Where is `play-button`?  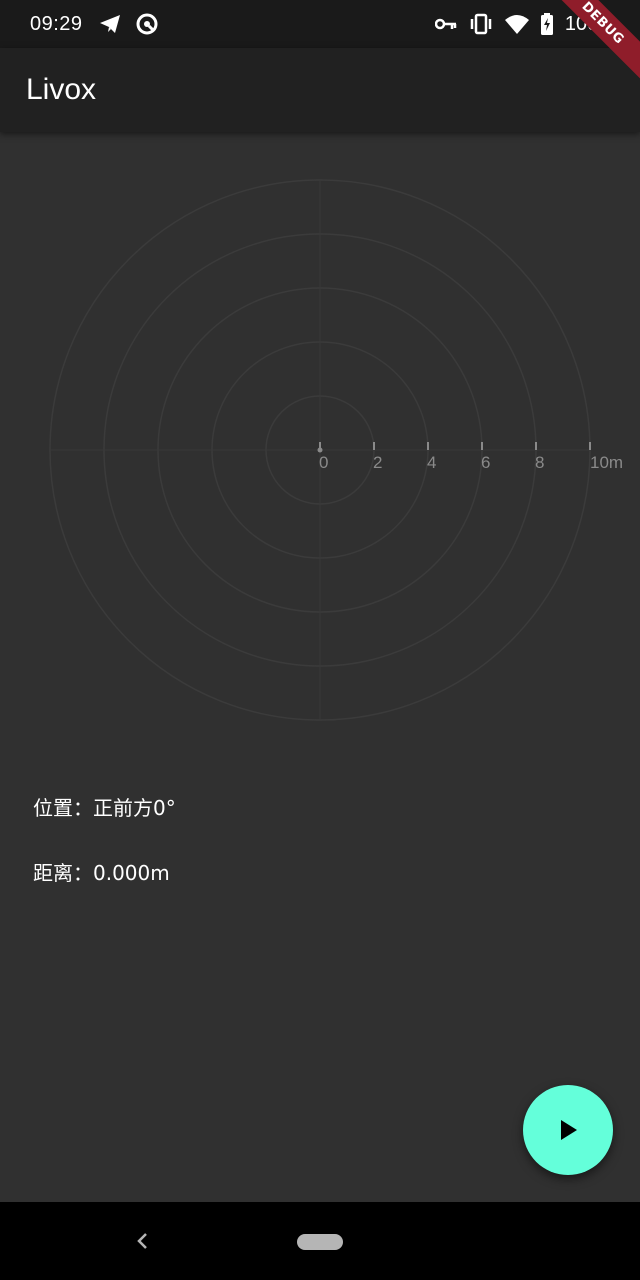
play-button is located at coordinates (568, 1130).